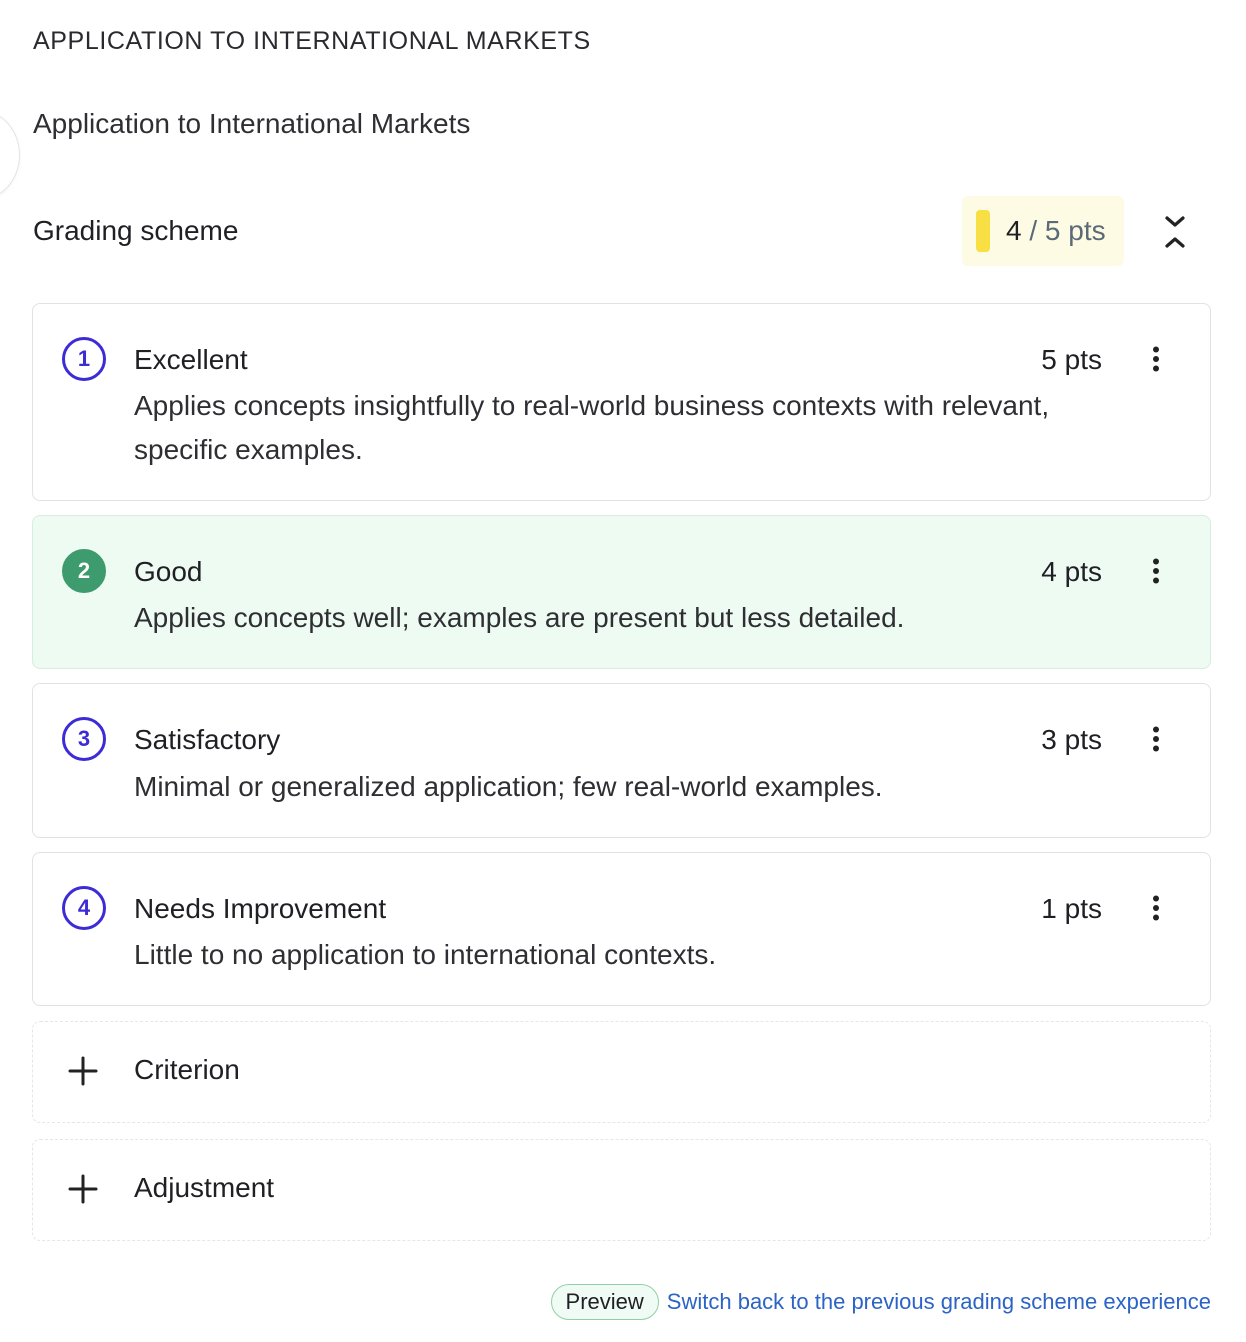  I want to click on level-points: 5 pts, so click(1071, 359).